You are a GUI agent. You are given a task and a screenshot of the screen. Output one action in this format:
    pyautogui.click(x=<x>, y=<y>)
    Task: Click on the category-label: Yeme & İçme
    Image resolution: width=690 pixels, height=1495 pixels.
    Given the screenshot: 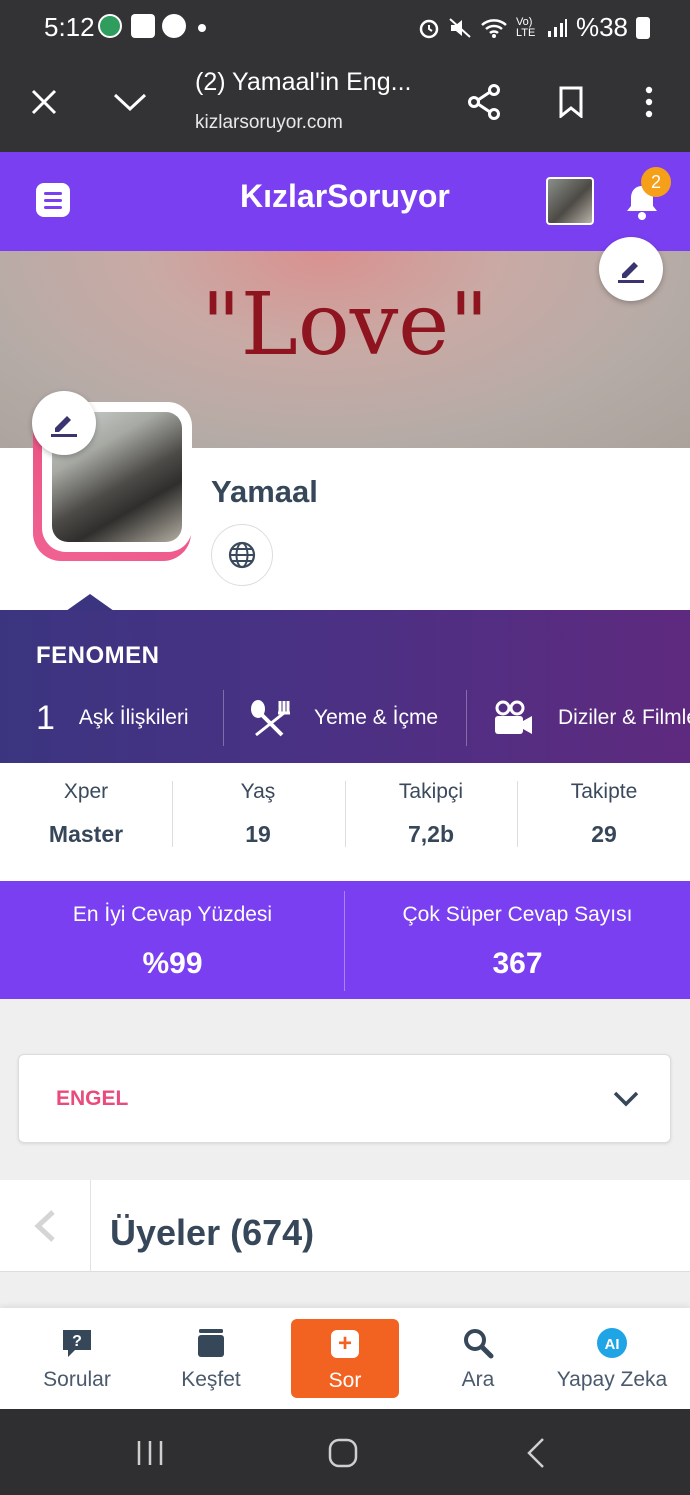 What is the action you would take?
    pyautogui.click(x=376, y=717)
    